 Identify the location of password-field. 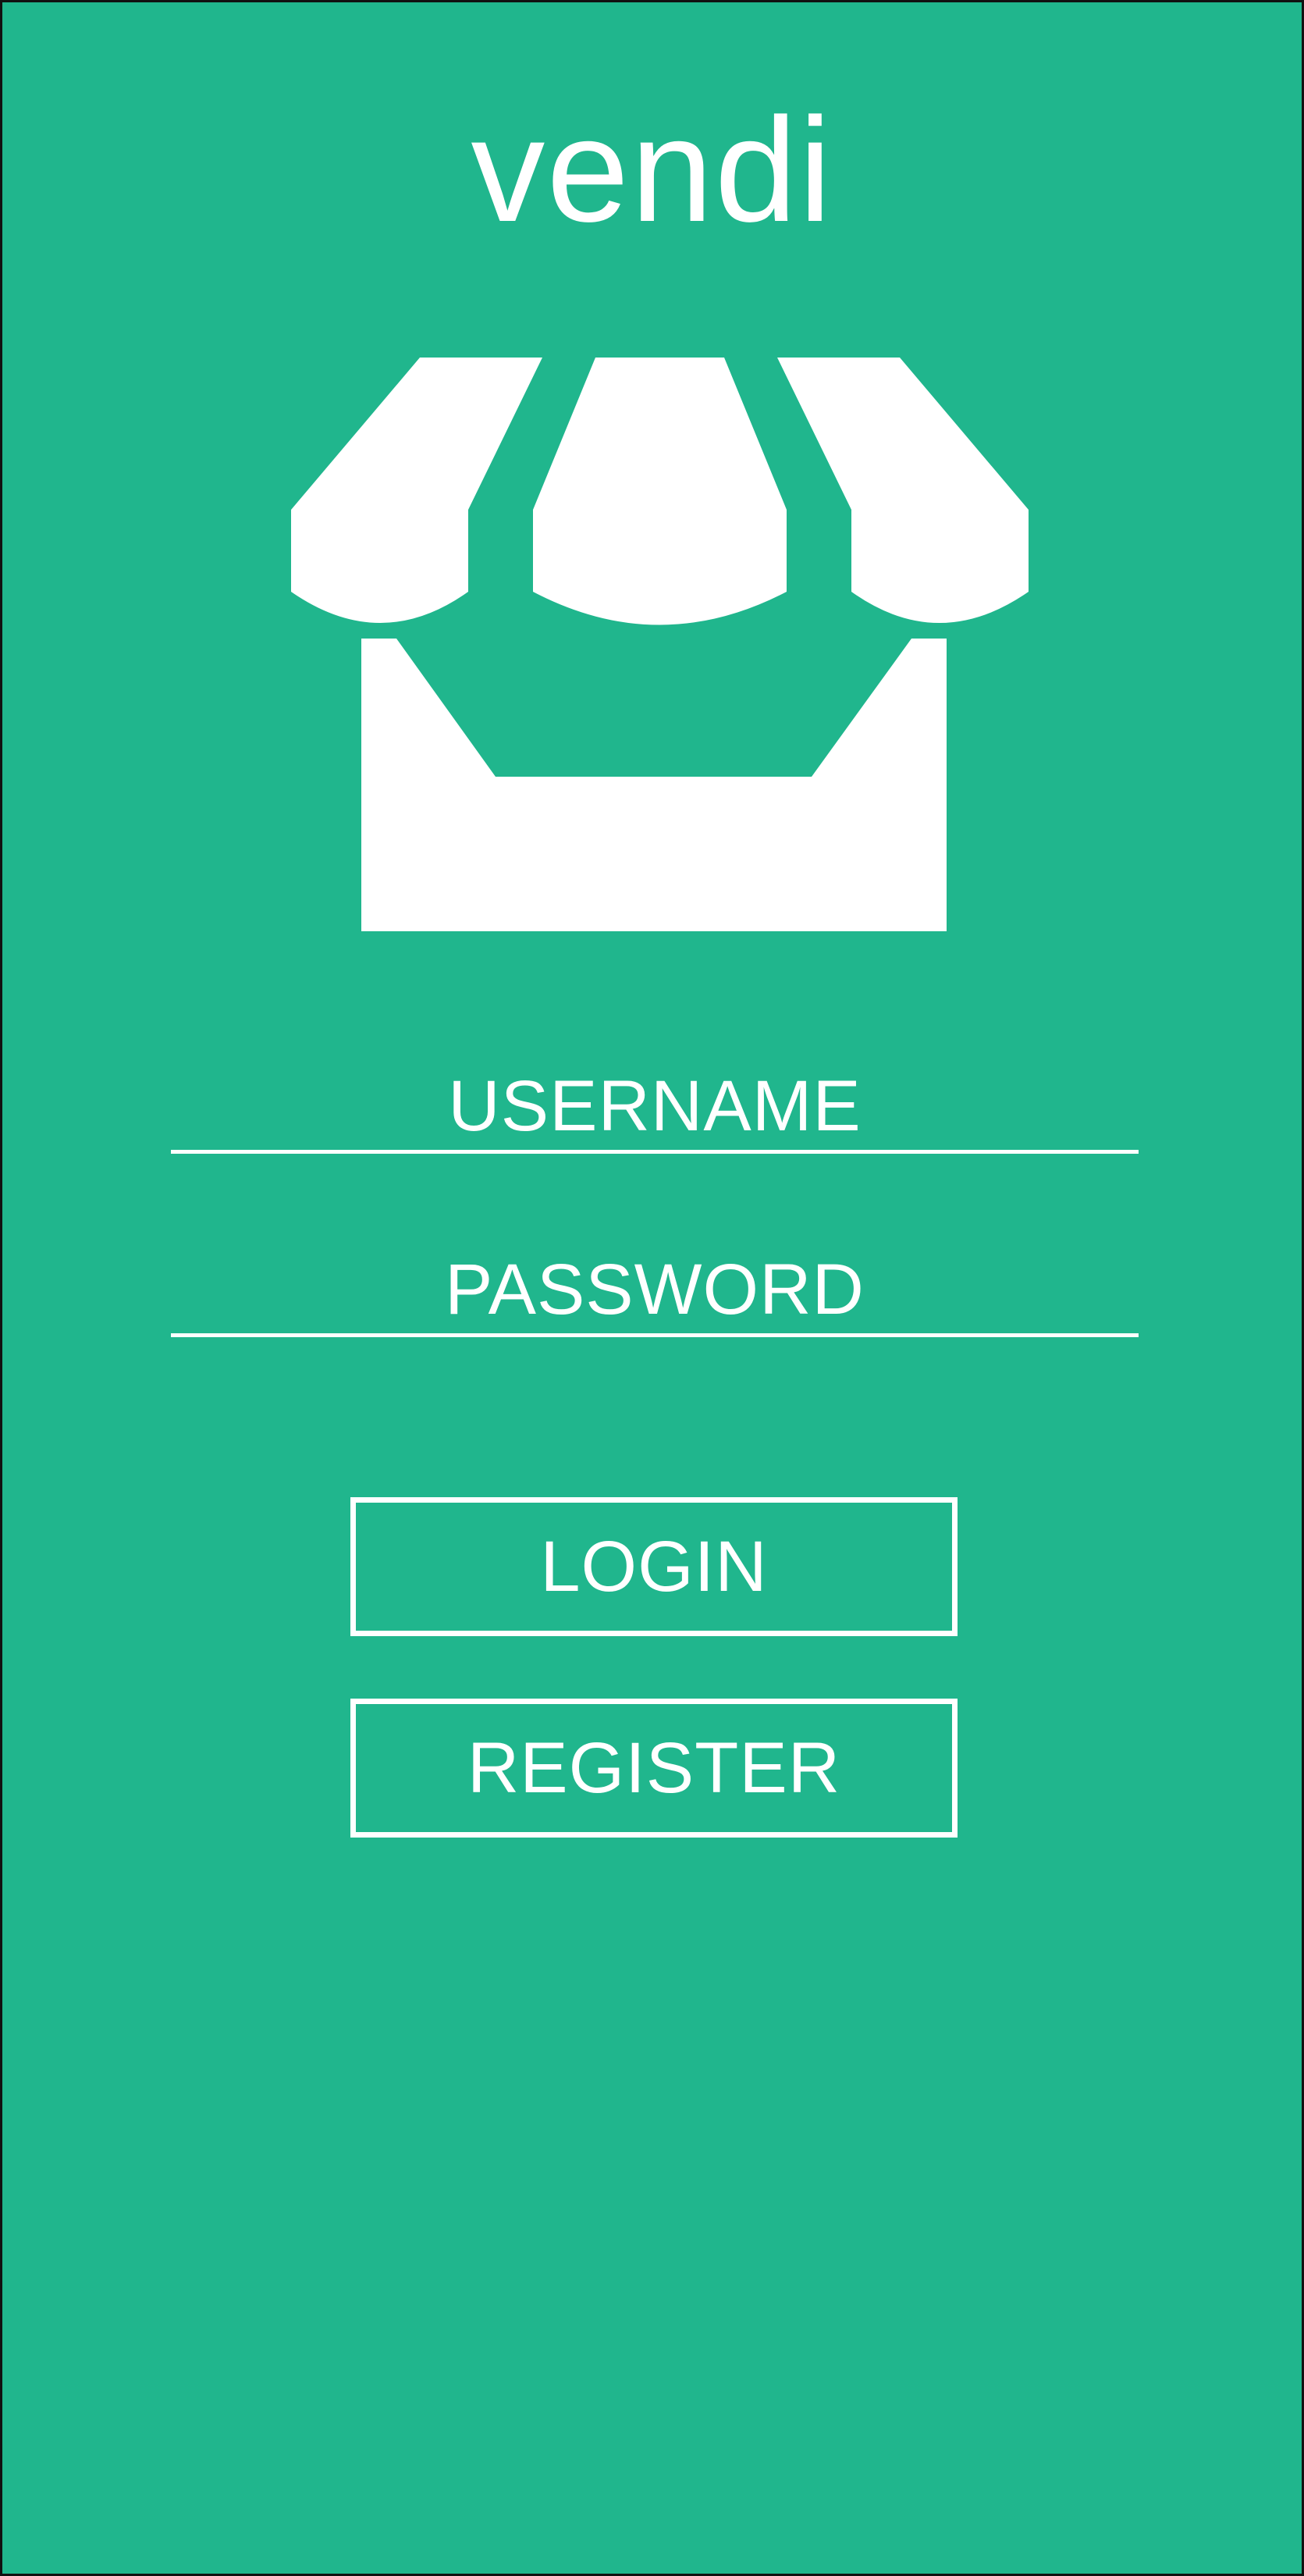
(655, 1294).